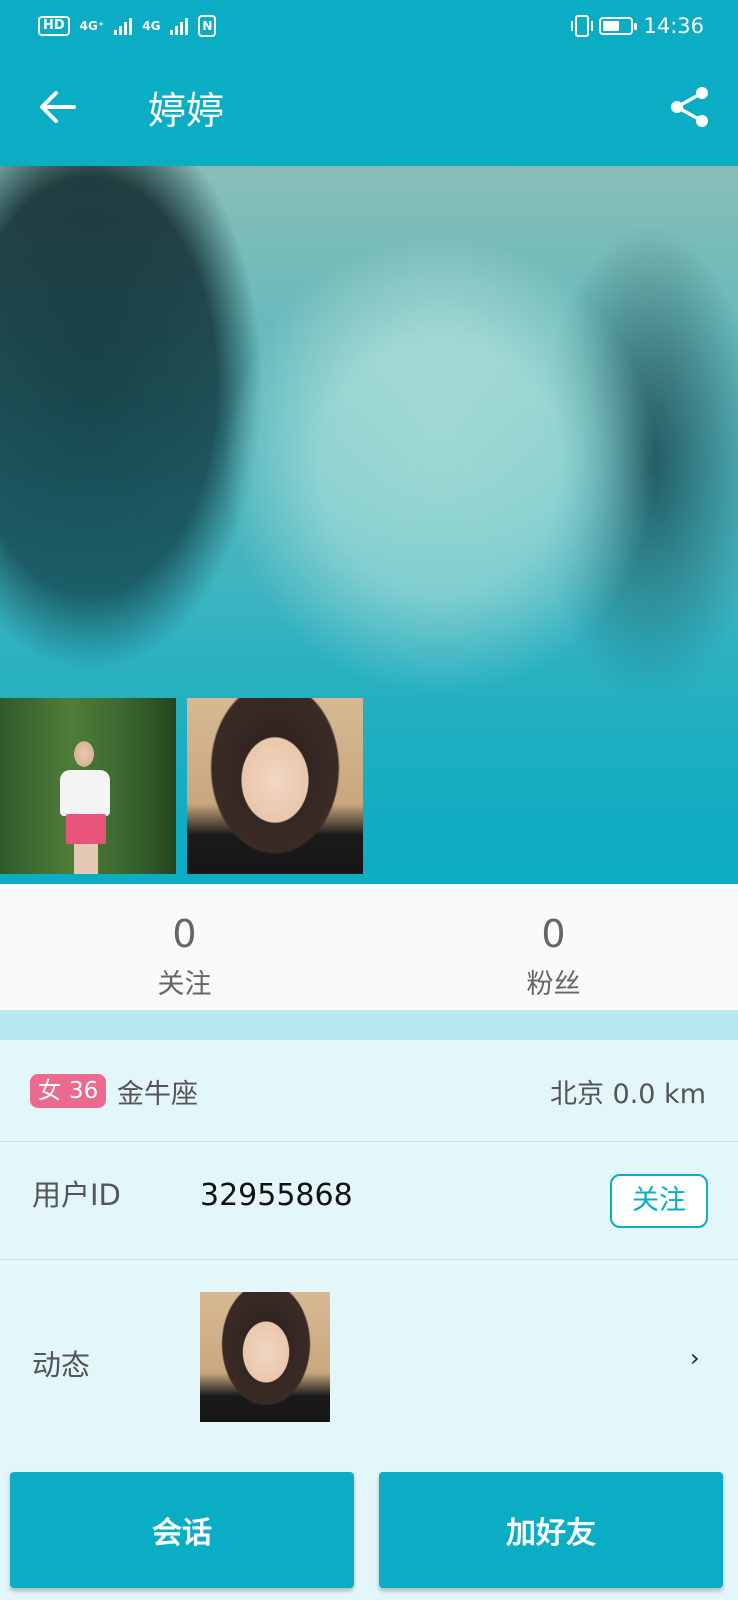  What do you see at coordinates (369, 1358) in the screenshot?
I see `moments-row: 动态 ›` at bounding box center [369, 1358].